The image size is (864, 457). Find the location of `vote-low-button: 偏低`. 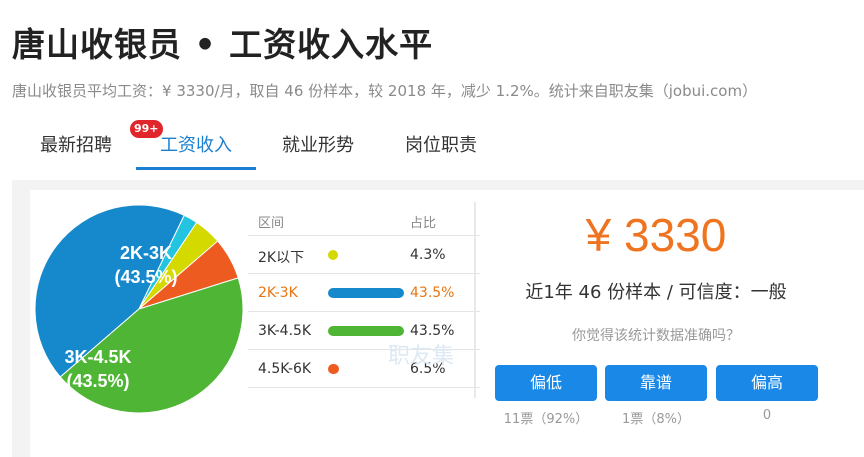

vote-low-button: 偏低 is located at coordinates (546, 383).